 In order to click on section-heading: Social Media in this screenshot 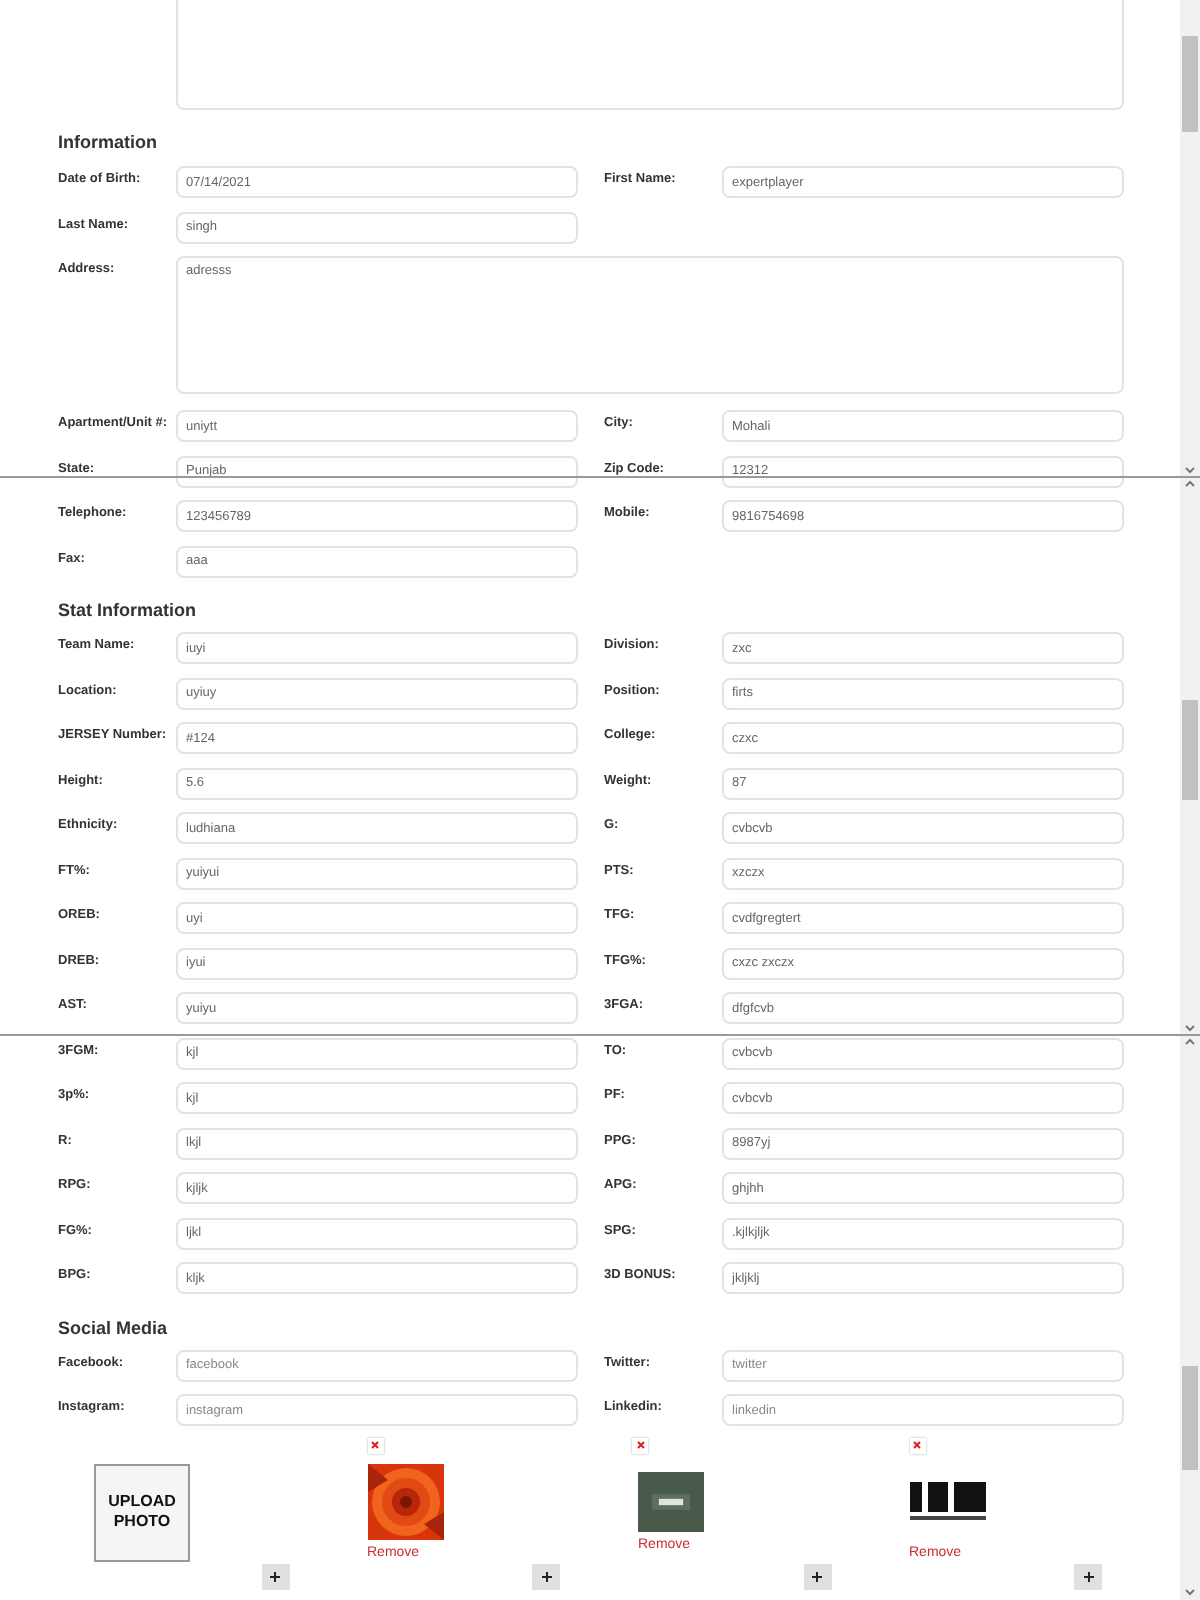, I will do `click(114, 1328)`.